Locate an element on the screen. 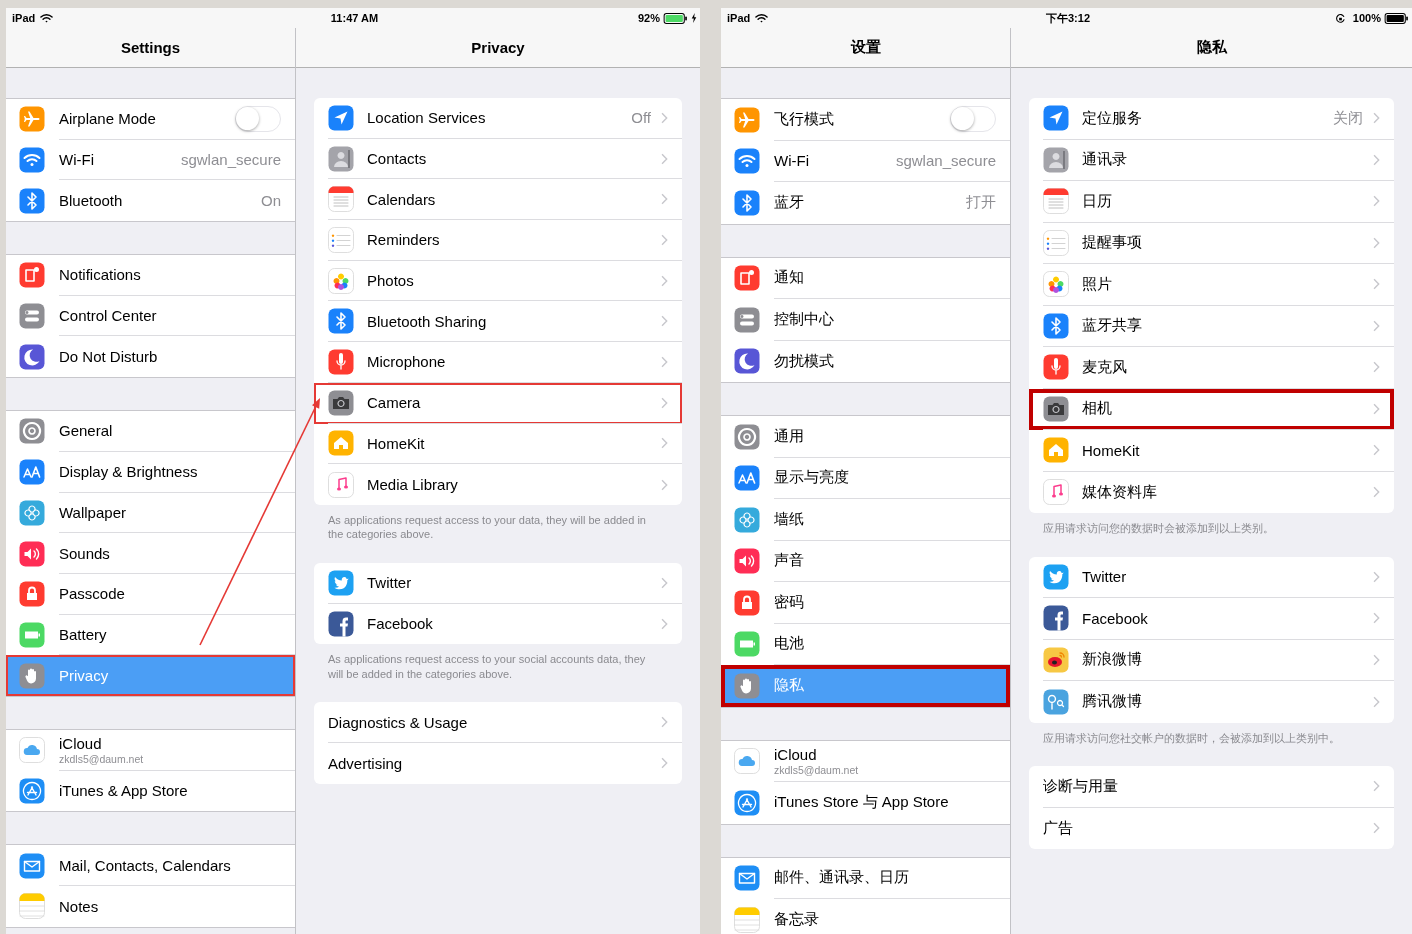 The width and height of the screenshot is (1412, 934). account-email: zkdls5@daum.net is located at coordinates (817, 769).